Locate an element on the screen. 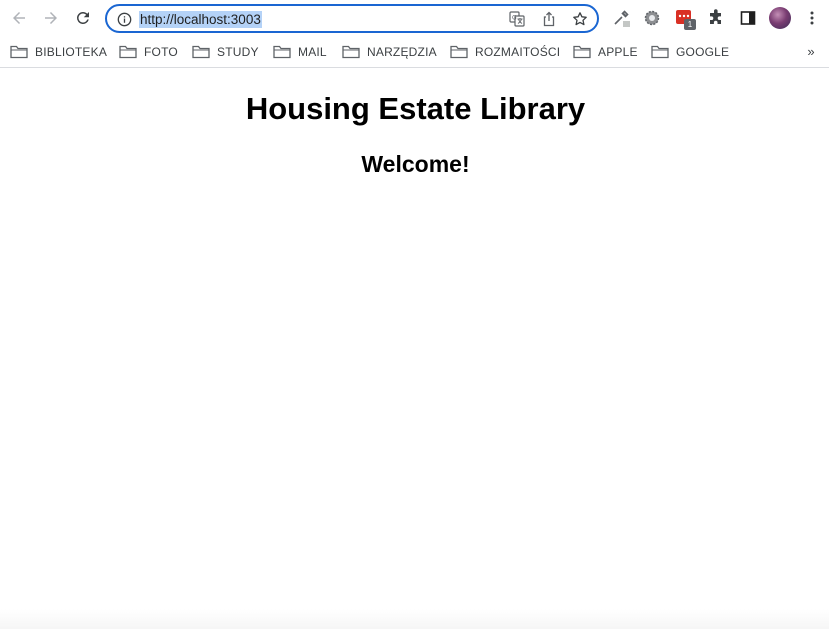 Image resolution: width=829 pixels, height=629 pixels. svg-text: G is located at coordinates (514, 18).